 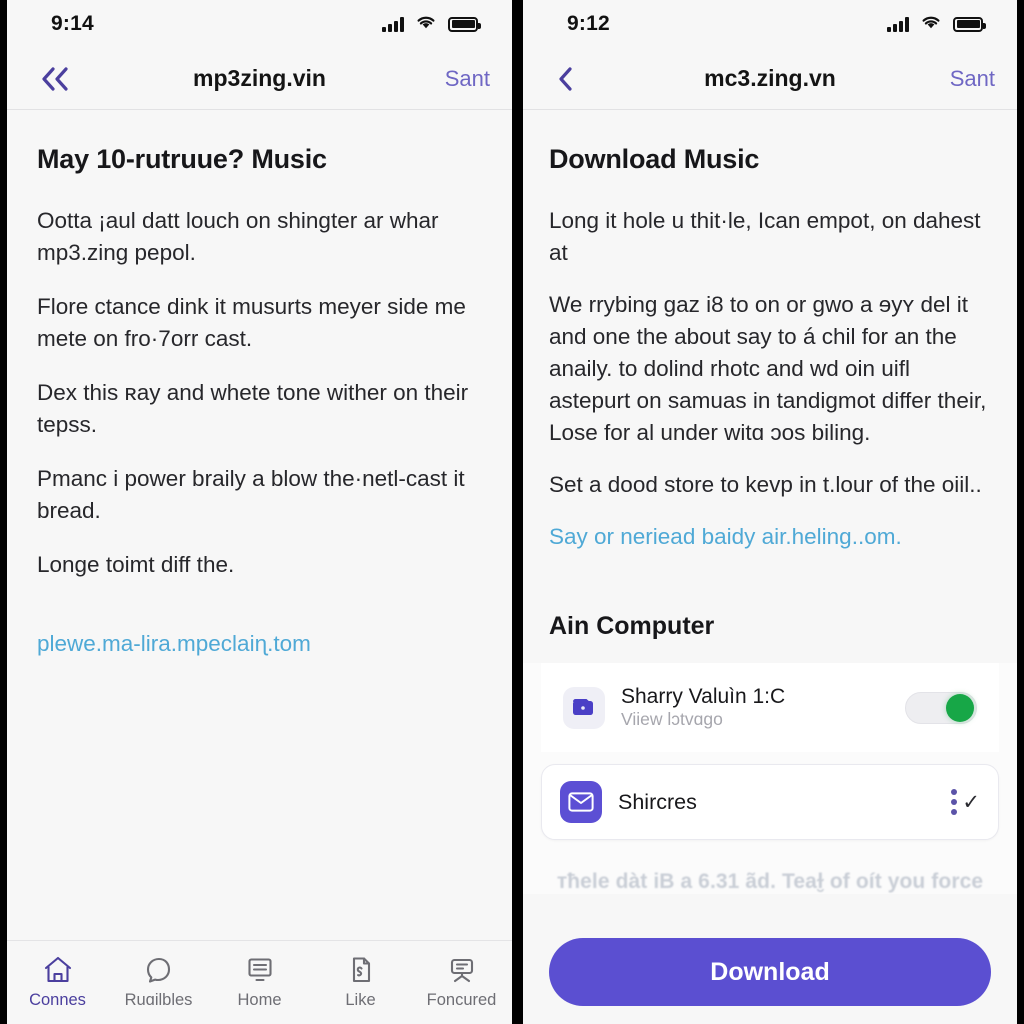 I want to click on tab-home: Home, so click(x=259, y=982).